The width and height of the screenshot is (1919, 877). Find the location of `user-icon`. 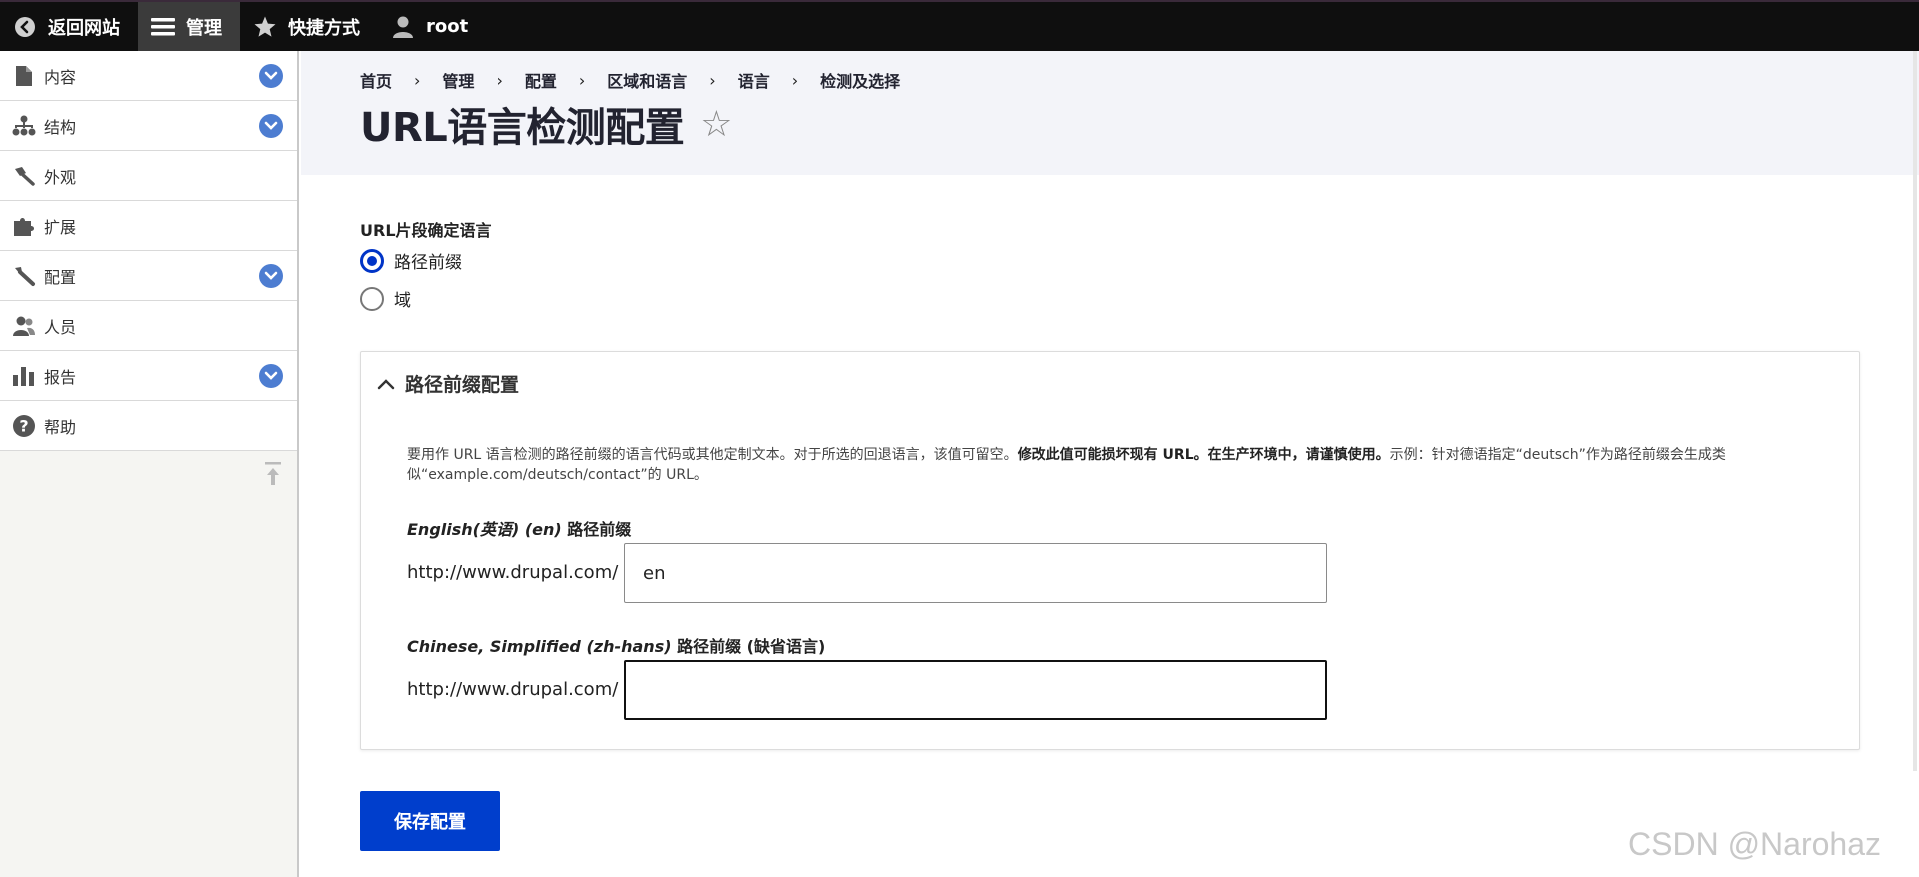

user-icon is located at coordinates (403, 27).